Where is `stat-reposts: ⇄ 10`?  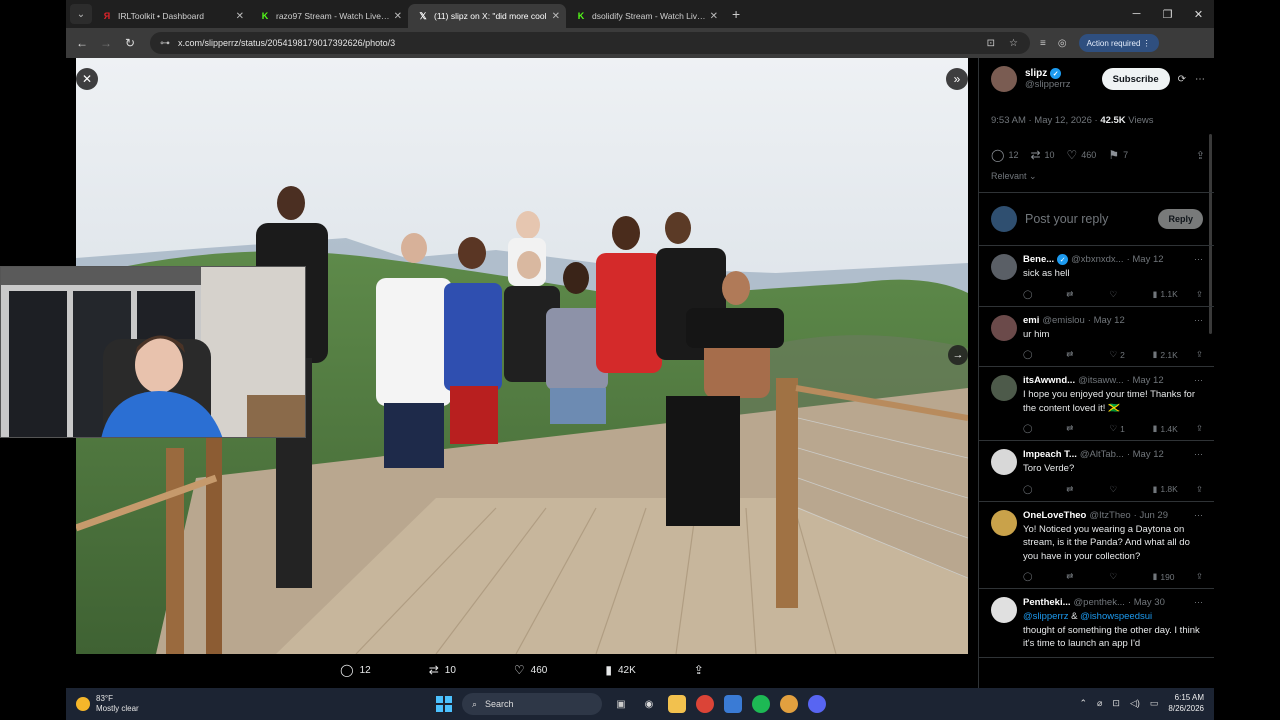 stat-reposts: ⇄ 10 is located at coordinates (1042, 155).